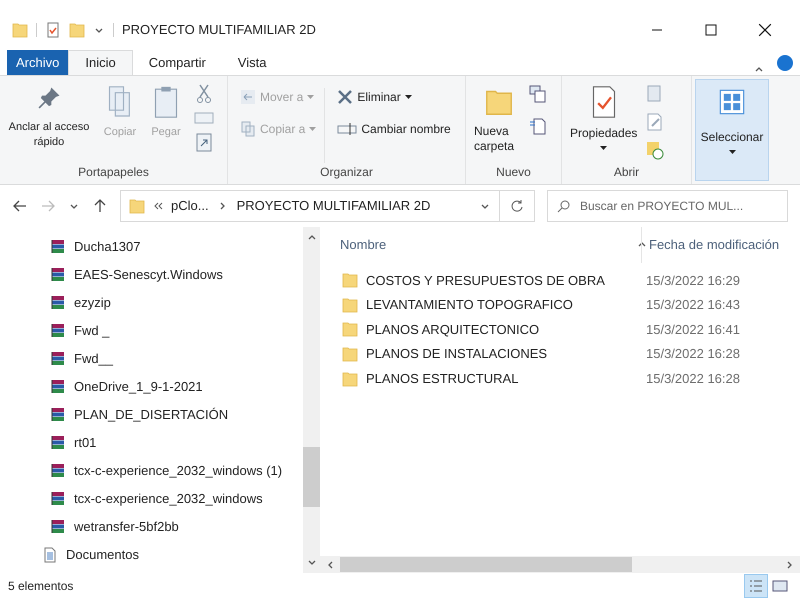  What do you see at coordinates (248, 129) in the screenshot?
I see `copy-icon` at bounding box center [248, 129].